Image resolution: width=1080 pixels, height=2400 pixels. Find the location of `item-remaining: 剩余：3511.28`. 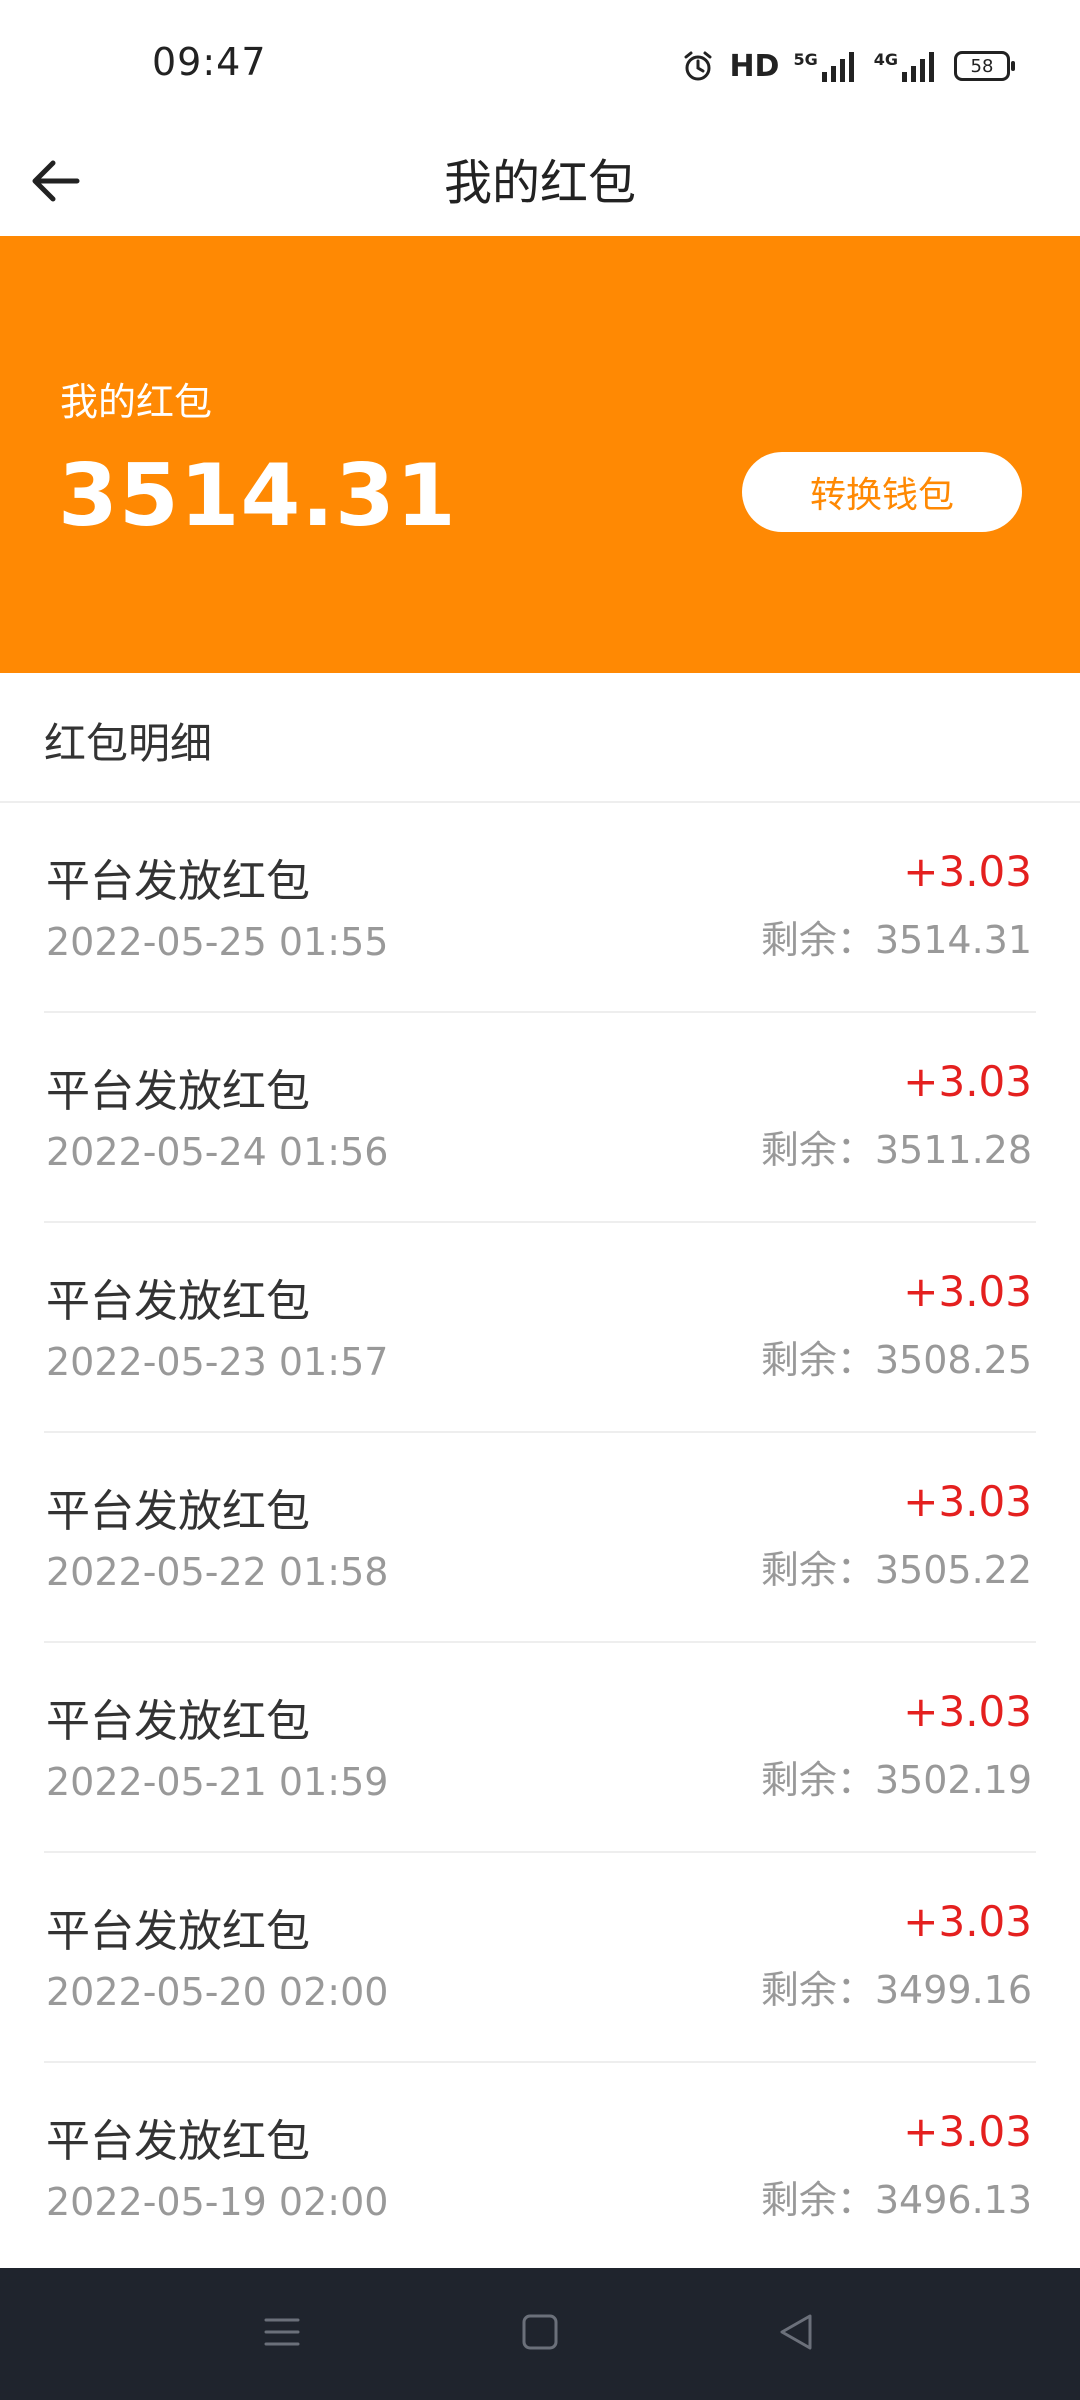

item-remaining: 剩余：3511.28 is located at coordinates (896, 1150).